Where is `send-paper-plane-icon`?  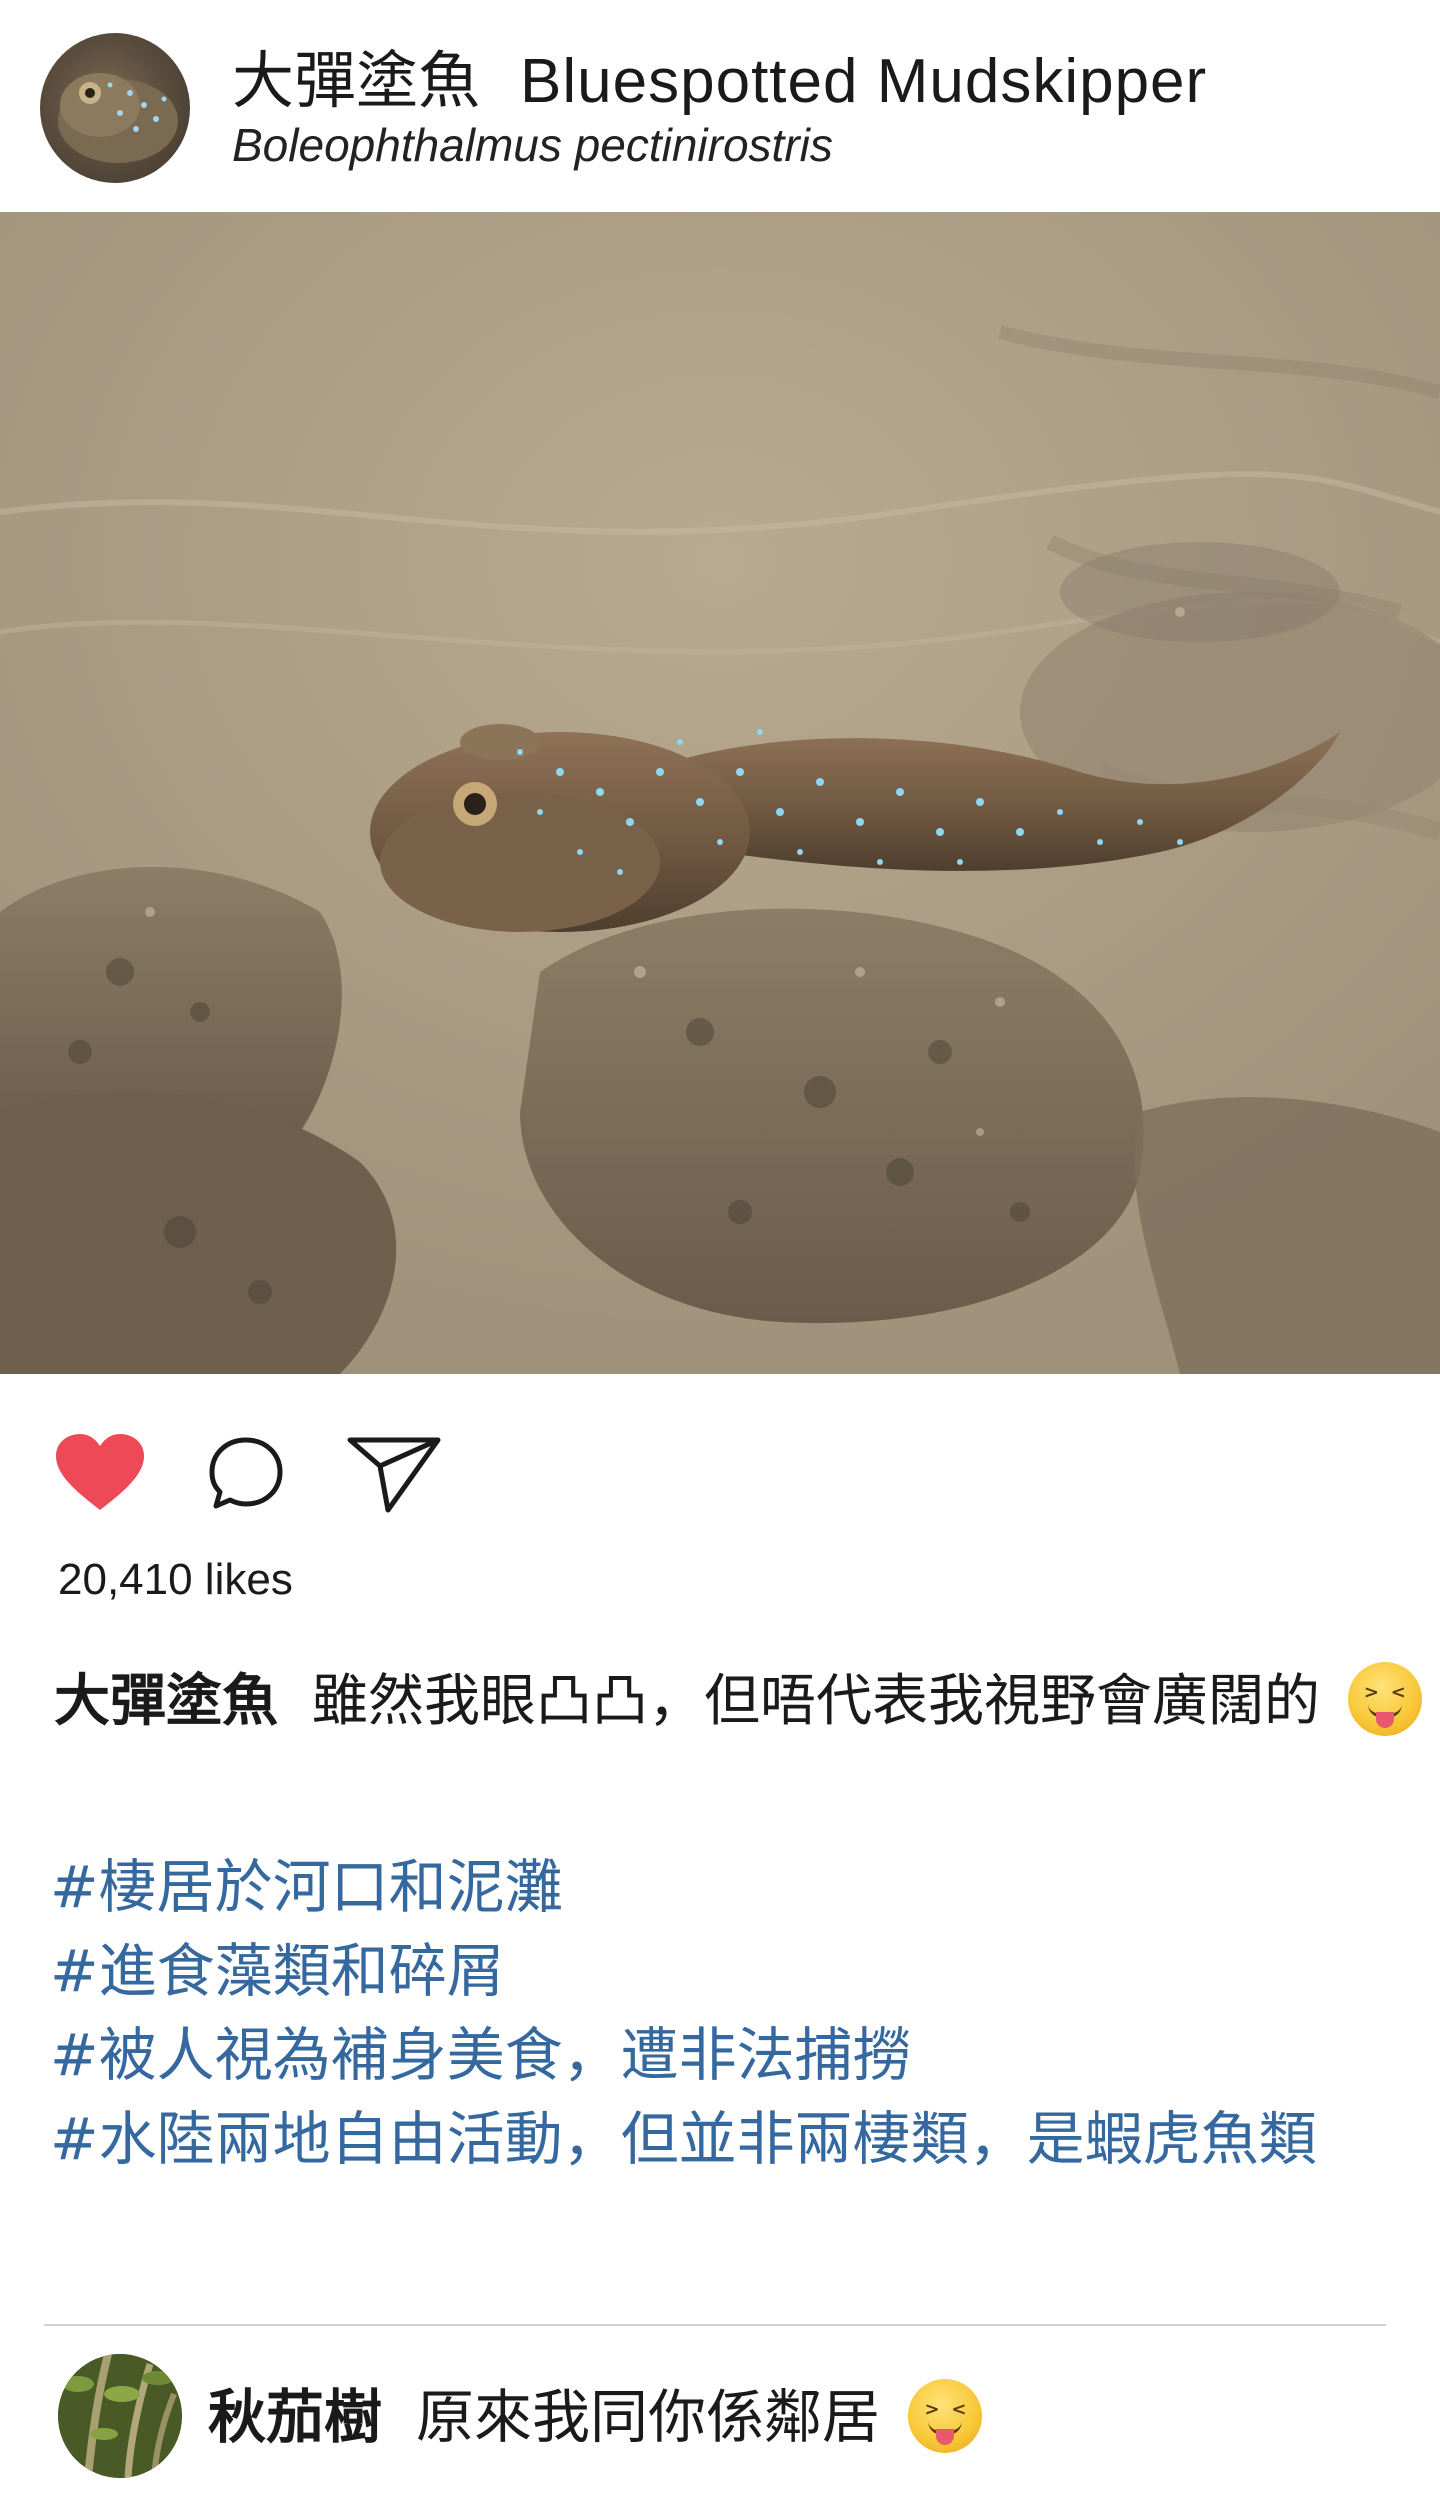
send-paper-plane-icon is located at coordinates (395, 1477).